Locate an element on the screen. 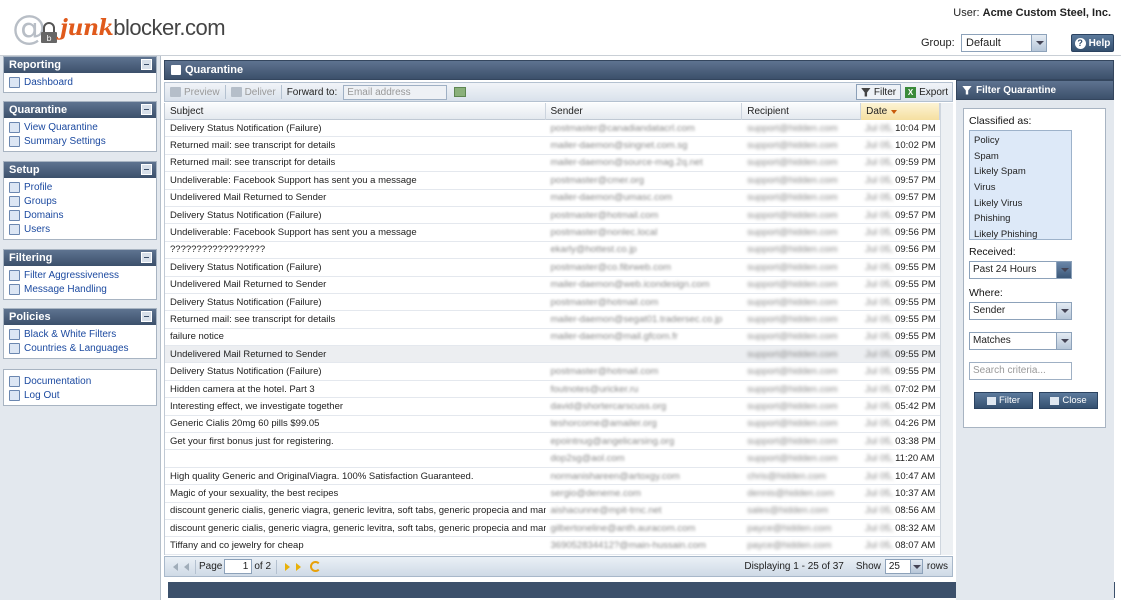 The height and width of the screenshot is (600, 1121). nav-item-label: Documentation is located at coordinates (58, 381).